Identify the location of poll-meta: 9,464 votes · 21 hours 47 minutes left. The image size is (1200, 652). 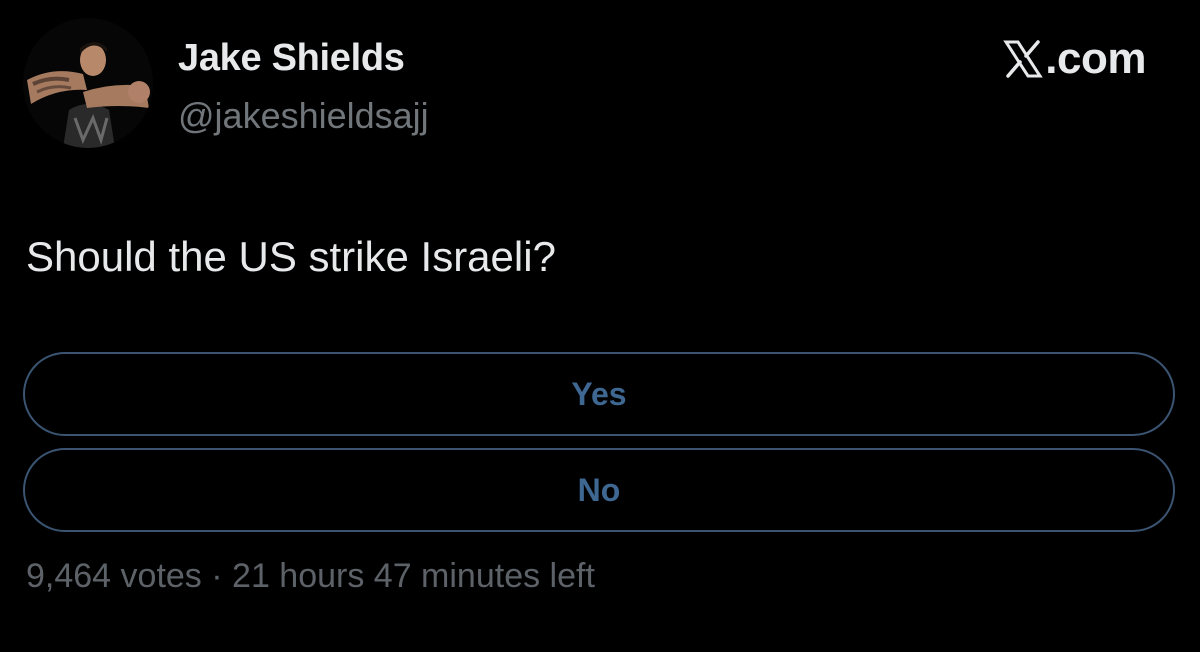
(310, 576).